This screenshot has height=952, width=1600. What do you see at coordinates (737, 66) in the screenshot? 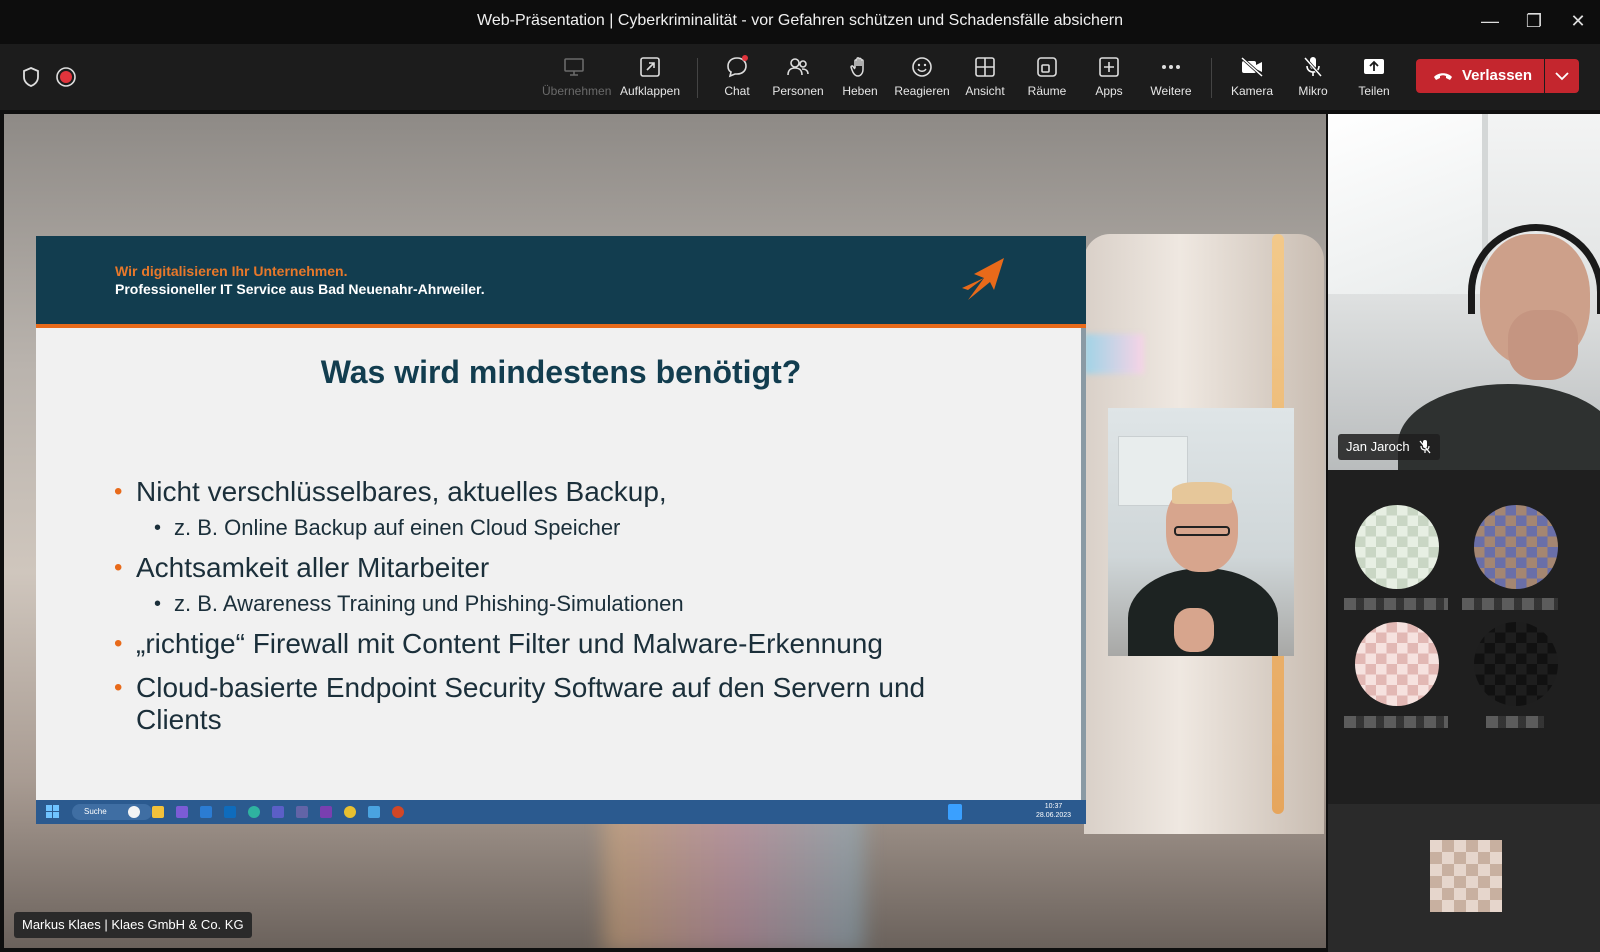
I see `chat-icon` at bounding box center [737, 66].